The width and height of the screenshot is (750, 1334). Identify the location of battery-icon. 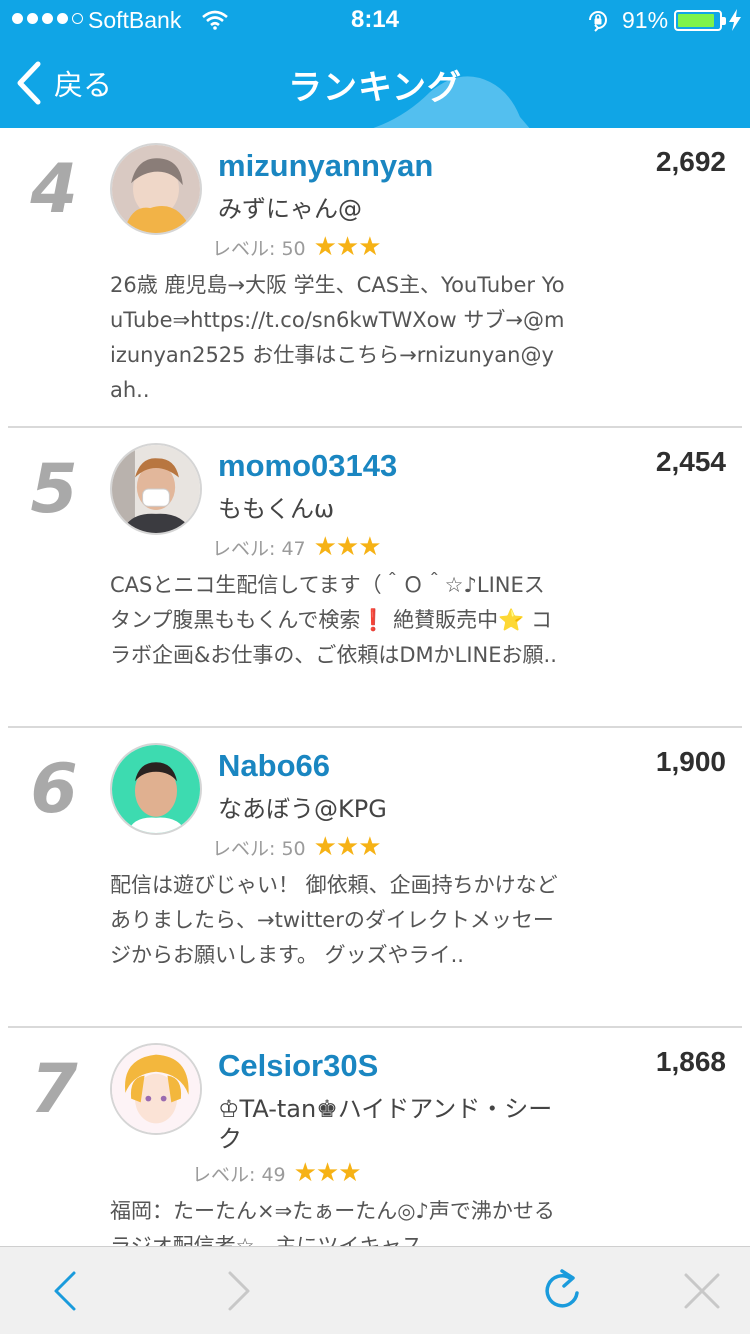
(700, 20).